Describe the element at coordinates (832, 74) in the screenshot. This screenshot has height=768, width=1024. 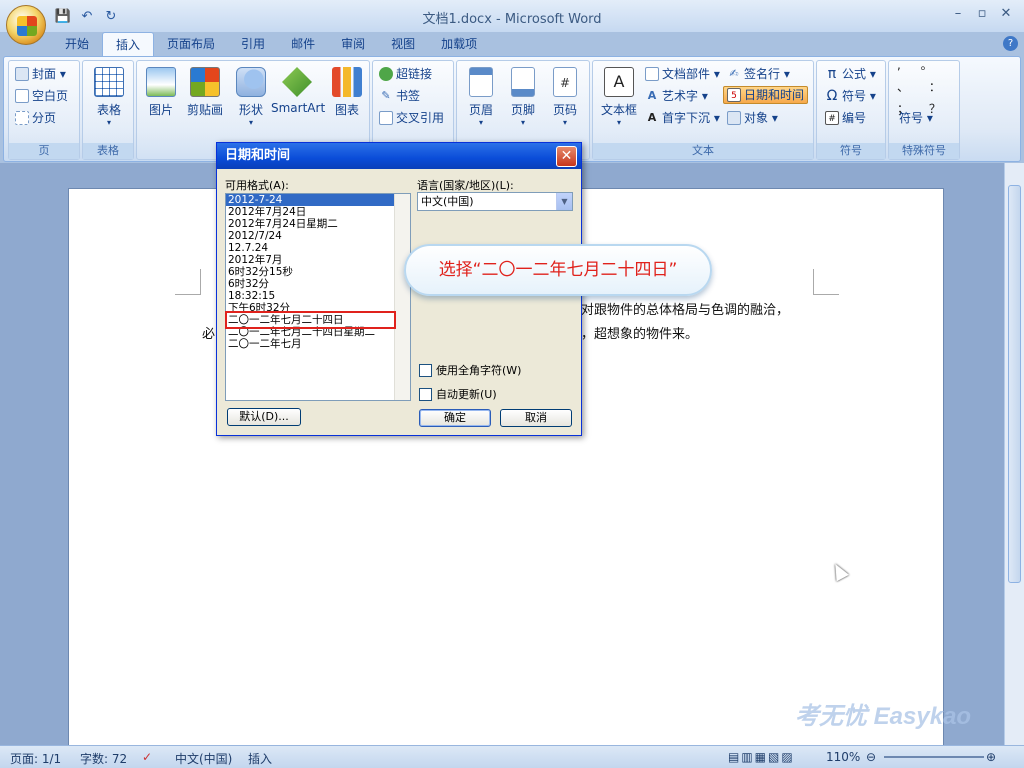
I see `pi-icon: π` at that location.